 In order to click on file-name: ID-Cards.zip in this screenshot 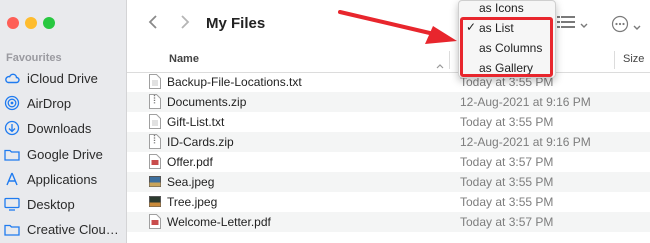, I will do `click(200, 142)`.